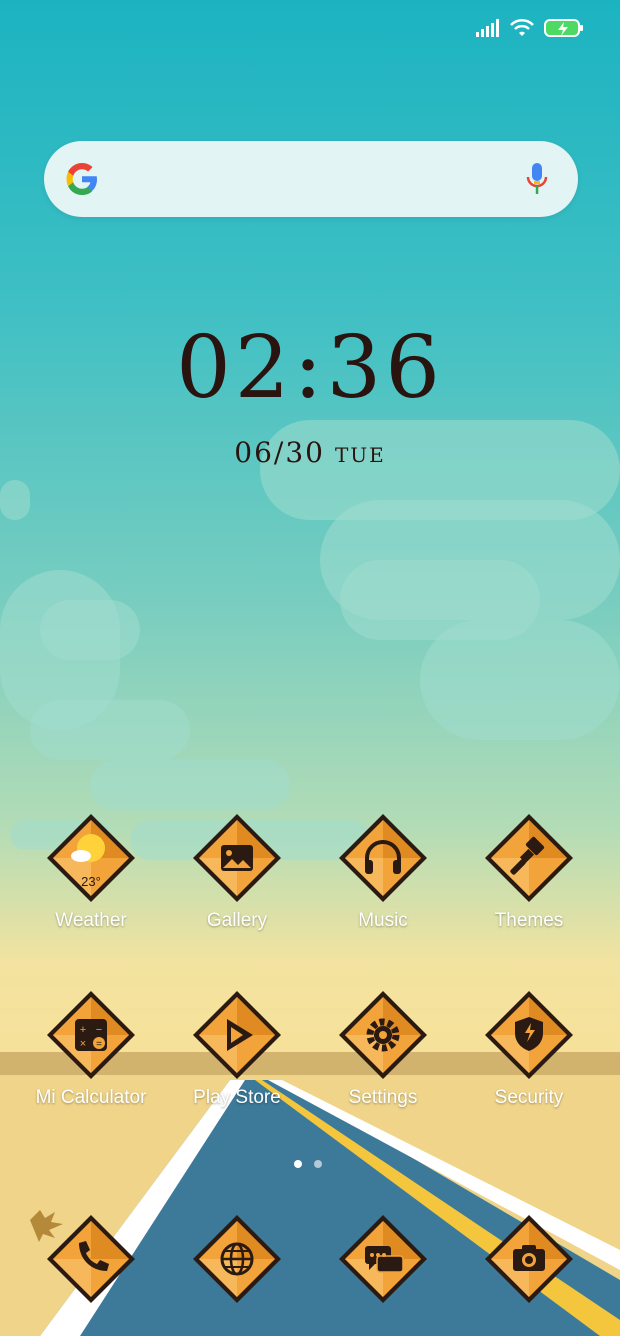 This screenshot has height=1336, width=620. Describe the element at coordinates (383, 858) in the screenshot. I see `headphones-icon` at that location.